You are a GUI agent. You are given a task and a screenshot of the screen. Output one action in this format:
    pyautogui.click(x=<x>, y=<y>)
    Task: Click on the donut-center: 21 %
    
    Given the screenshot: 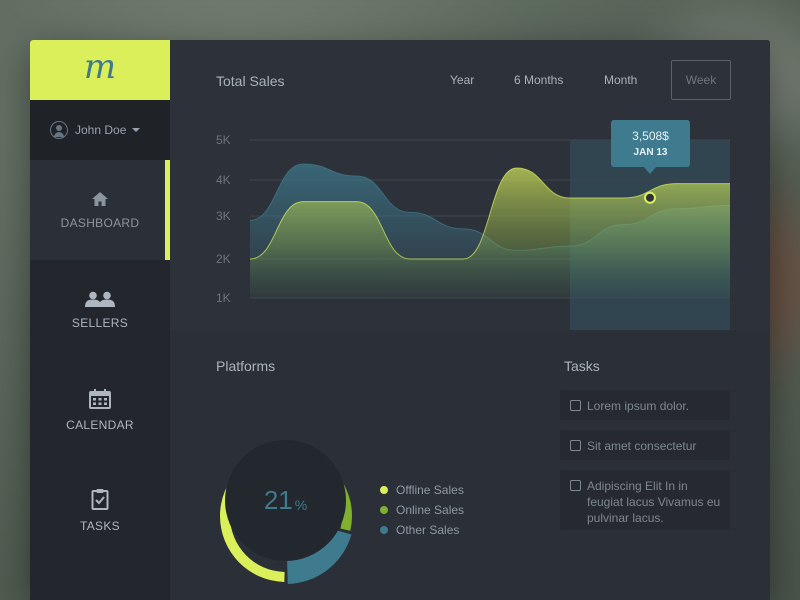 What is the action you would take?
    pyautogui.click(x=285, y=500)
    